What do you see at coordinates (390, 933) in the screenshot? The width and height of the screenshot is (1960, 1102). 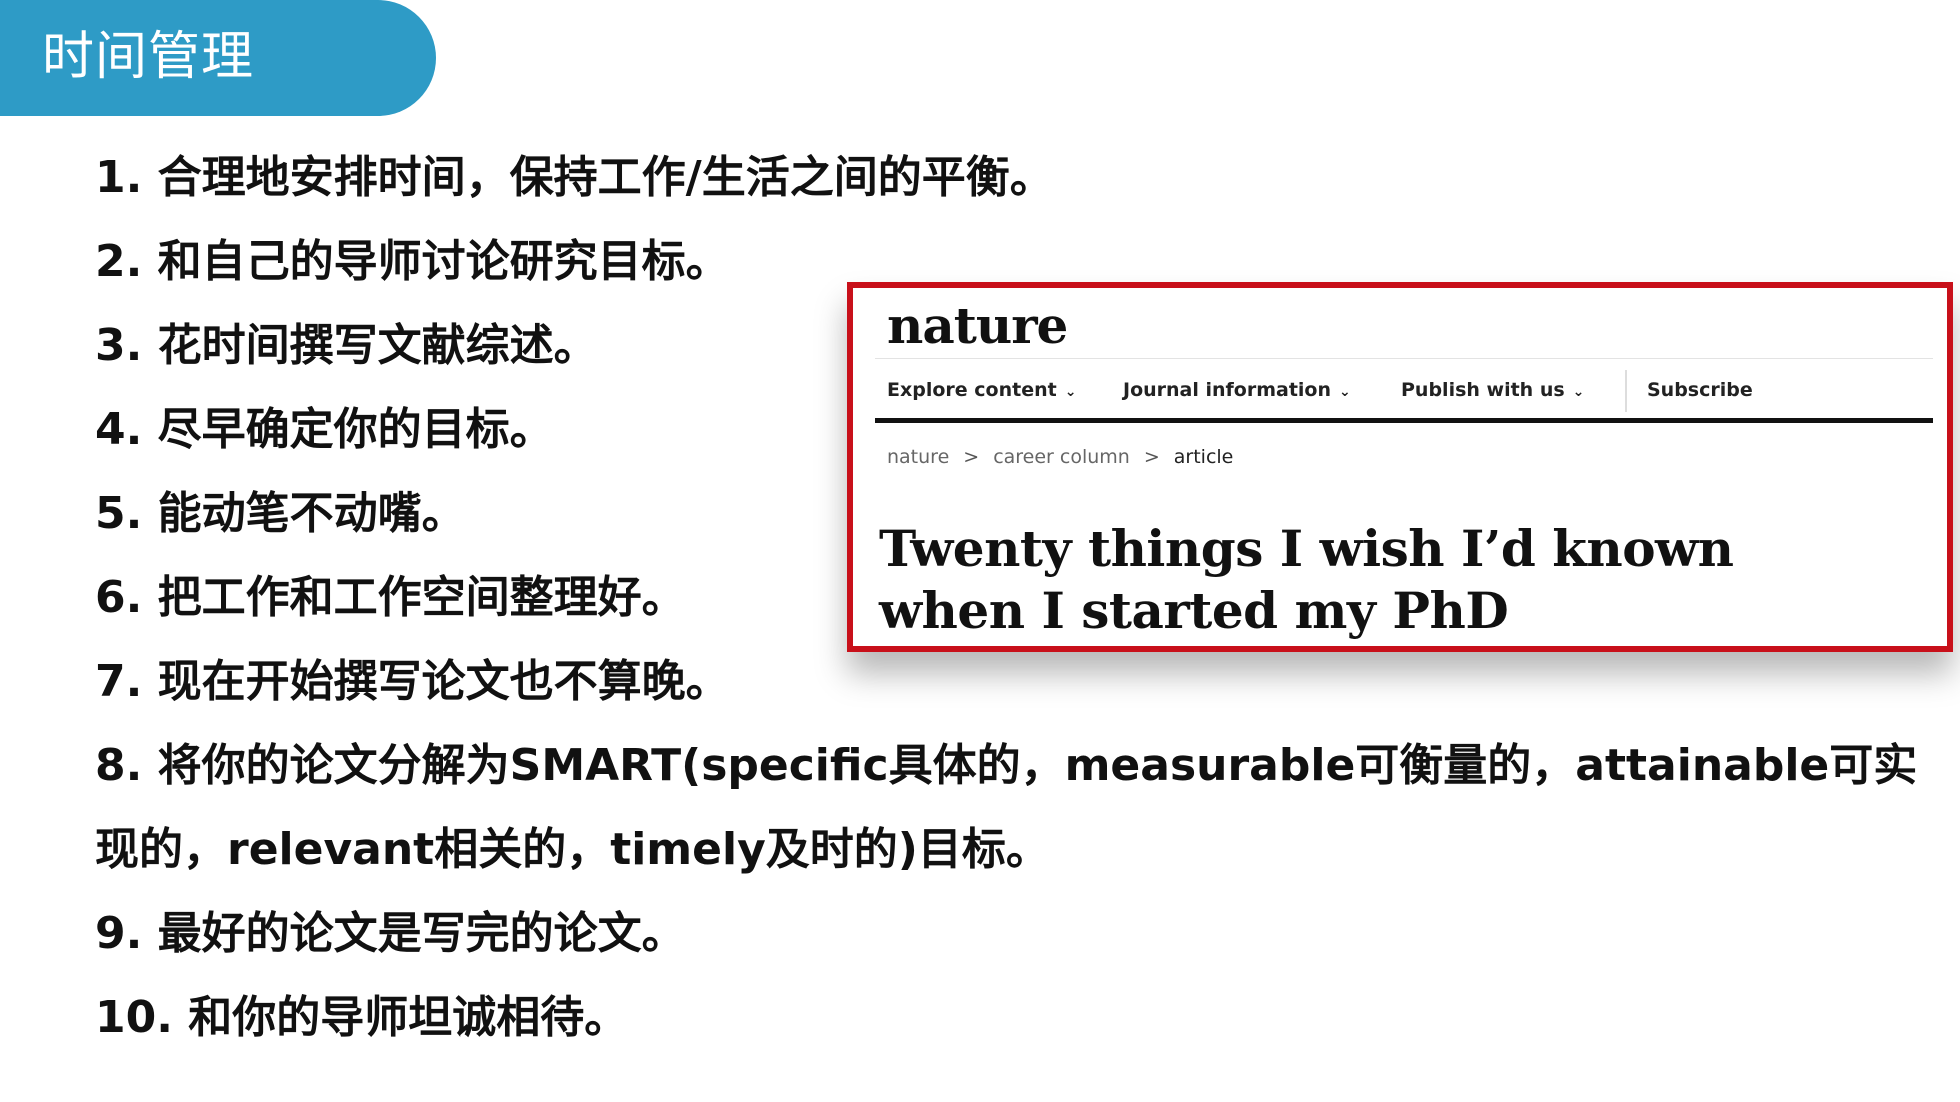 I see `list-item: 9. 最好的论文是写完的论文。` at bounding box center [390, 933].